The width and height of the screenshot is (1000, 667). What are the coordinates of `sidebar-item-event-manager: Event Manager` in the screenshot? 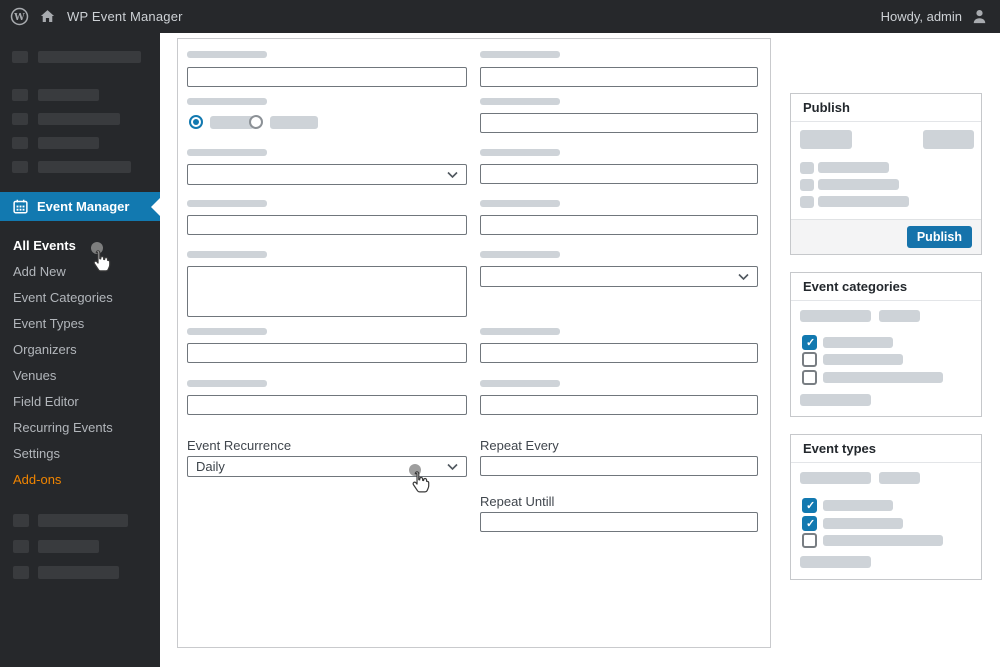 It's located at (80, 206).